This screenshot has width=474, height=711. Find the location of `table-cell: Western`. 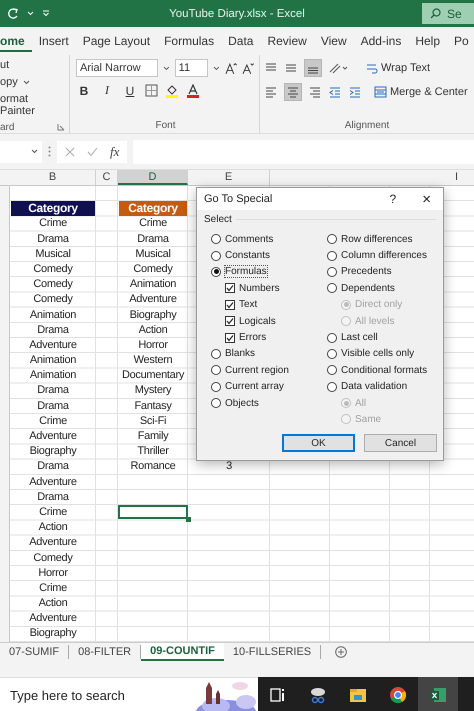

table-cell: Western is located at coordinates (153, 360).